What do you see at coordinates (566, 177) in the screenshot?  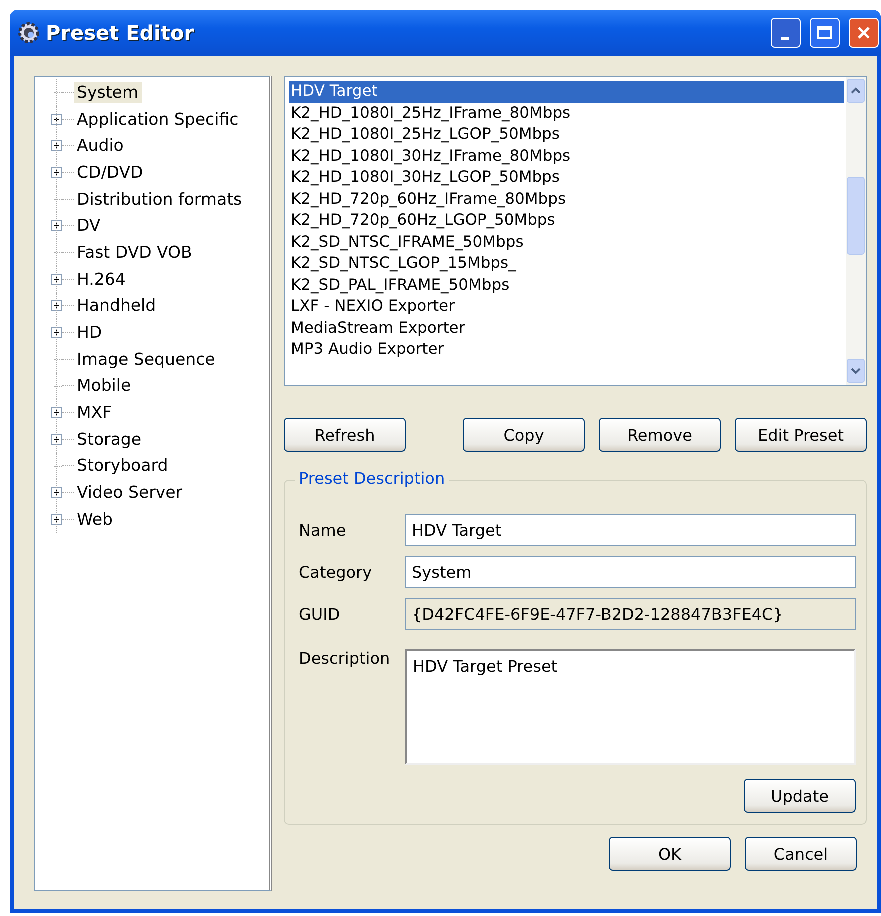 I see `list-item: K2_HD_1080I_30Hz_LGOP_50Mbps` at bounding box center [566, 177].